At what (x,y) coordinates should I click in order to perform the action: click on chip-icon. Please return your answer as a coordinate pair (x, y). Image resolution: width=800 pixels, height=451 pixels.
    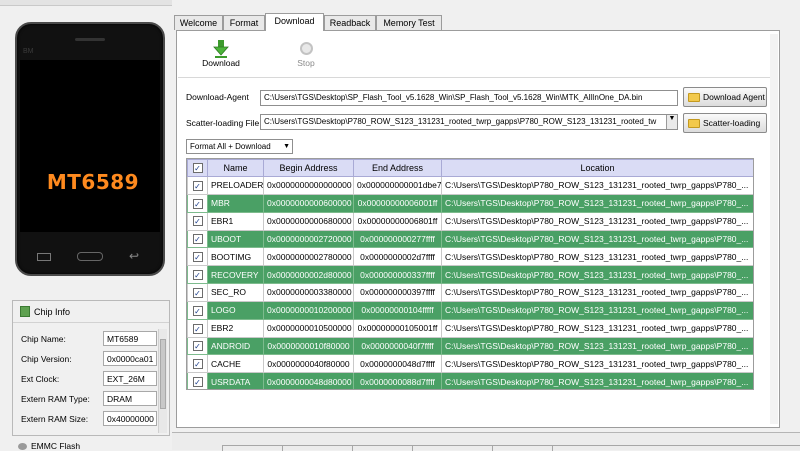
    Looking at the image, I should click on (25, 311).